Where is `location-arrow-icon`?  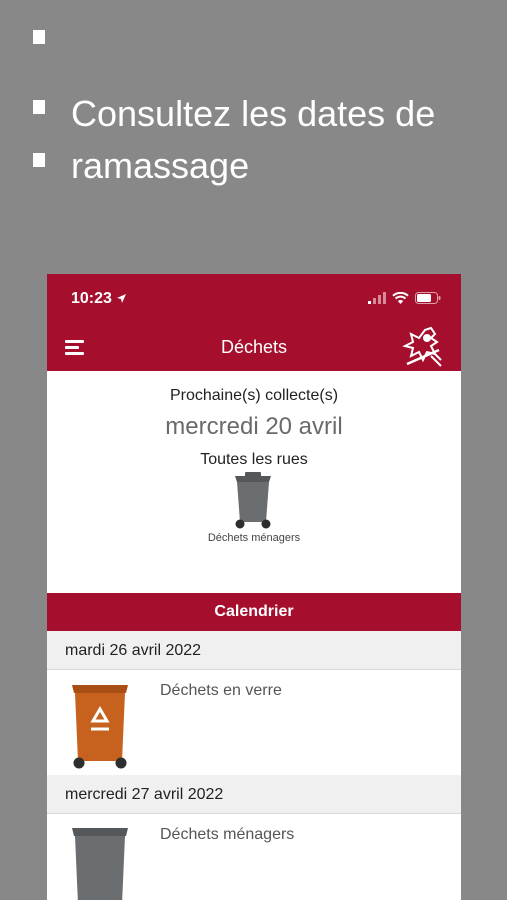
location-arrow-icon is located at coordinates (122, 299).